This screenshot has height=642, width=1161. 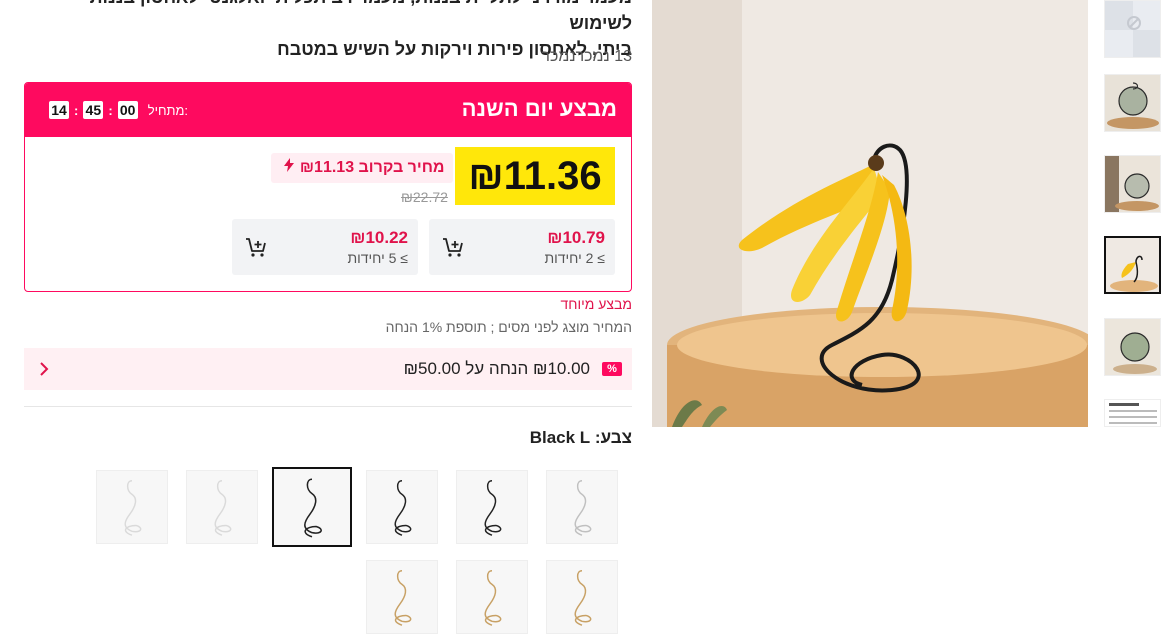 What do you see at coordinates (586, 56) in the screenshot?
I see `sold-count: 13 נמכרנמכר` at bounding box center [586, 56].